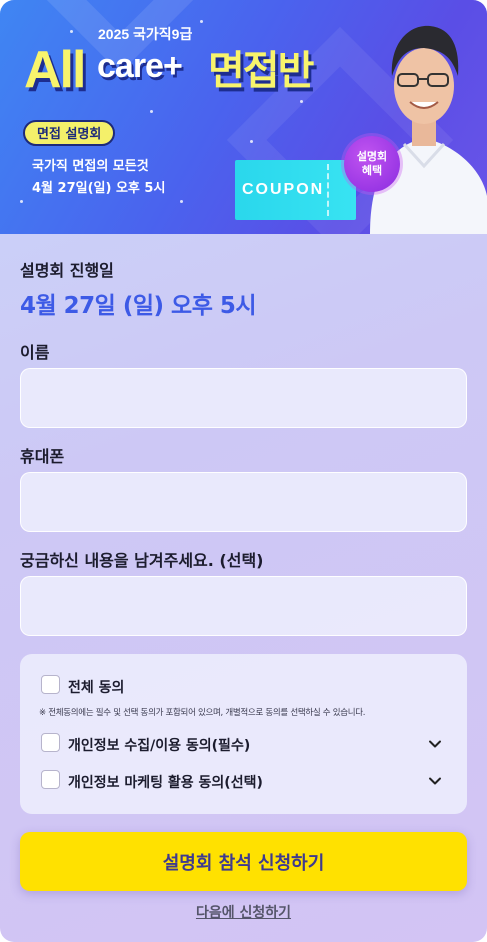 Image resolution: width=487 pixels, height=942 pixels. I want to click on agree-all-label: 전체 동의, so click(96, 687).